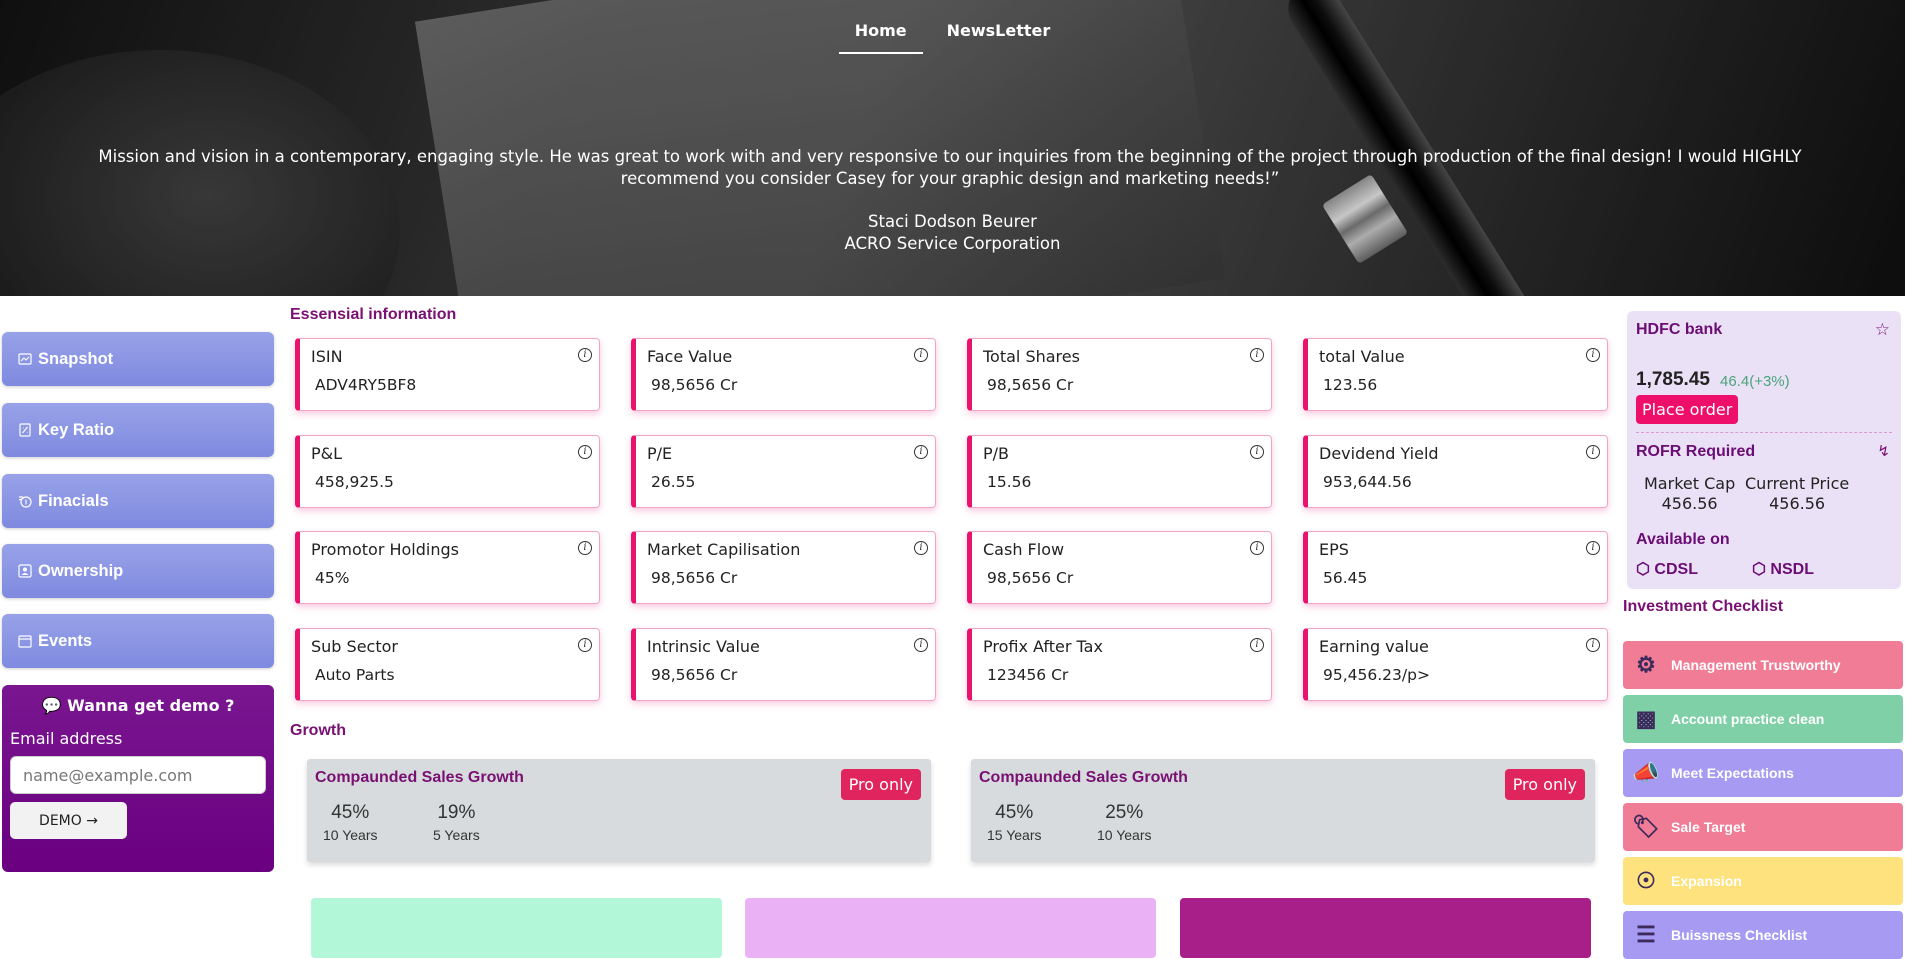  Describe the element at coordinates (1014, 835) in the screenshot. I see `growth-stat-label: 15 Years` at that location.